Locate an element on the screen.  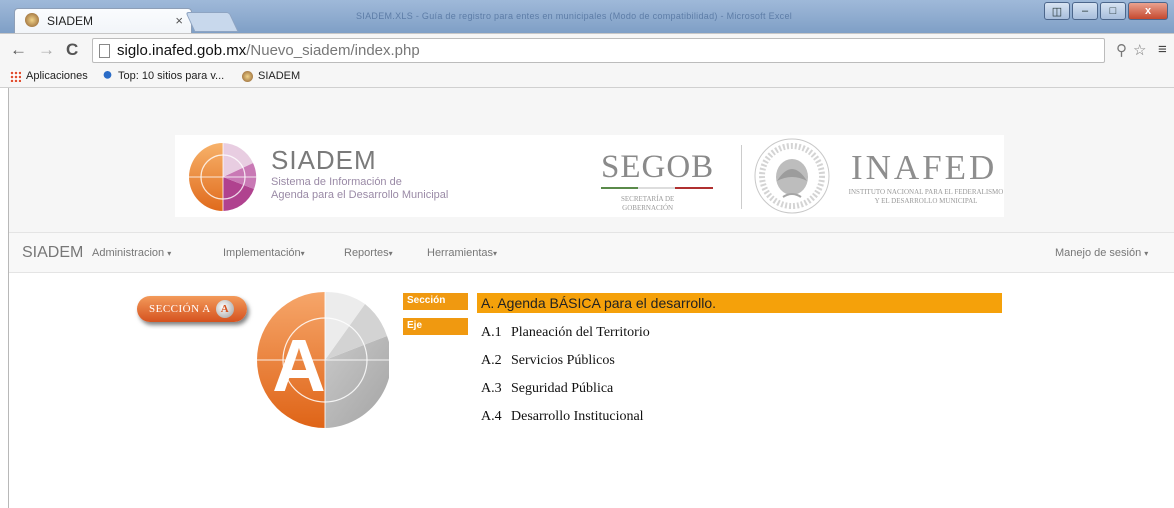
menu-reportes: Reportes▾ is located at coordinates (368, 253).